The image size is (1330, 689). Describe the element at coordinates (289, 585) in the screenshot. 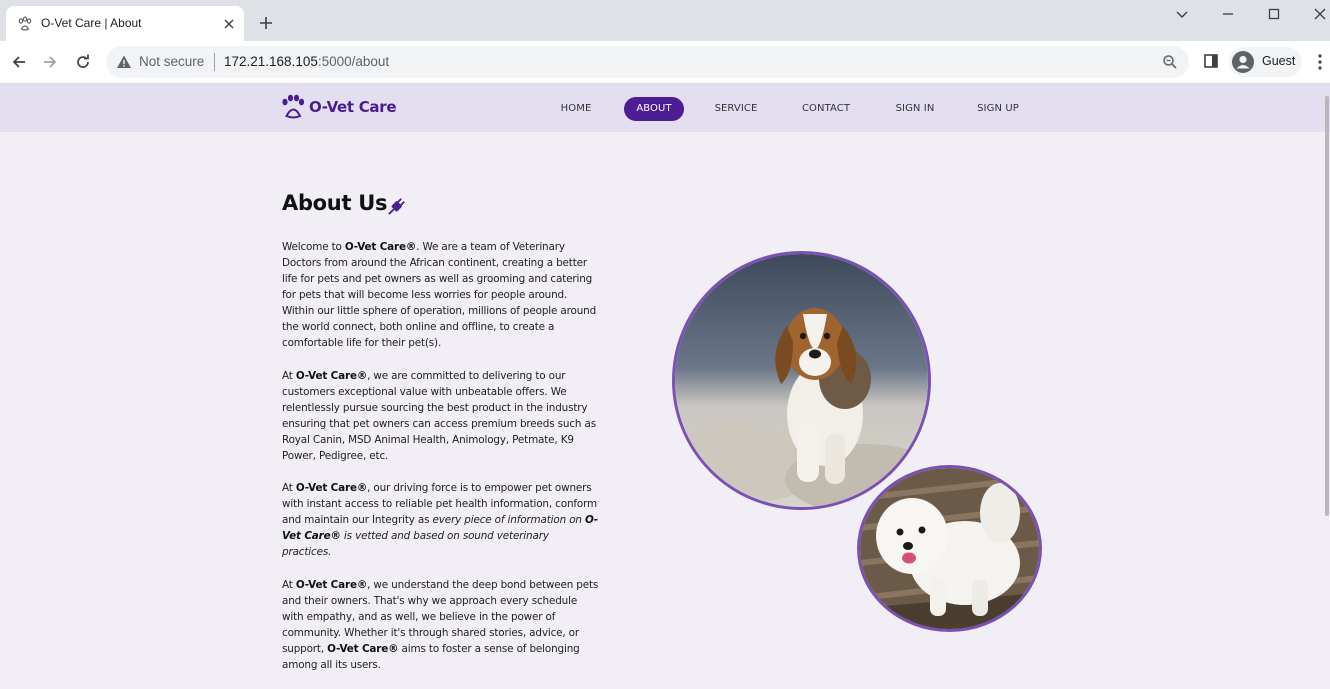

I see `p4-text-pre: At` at that location.